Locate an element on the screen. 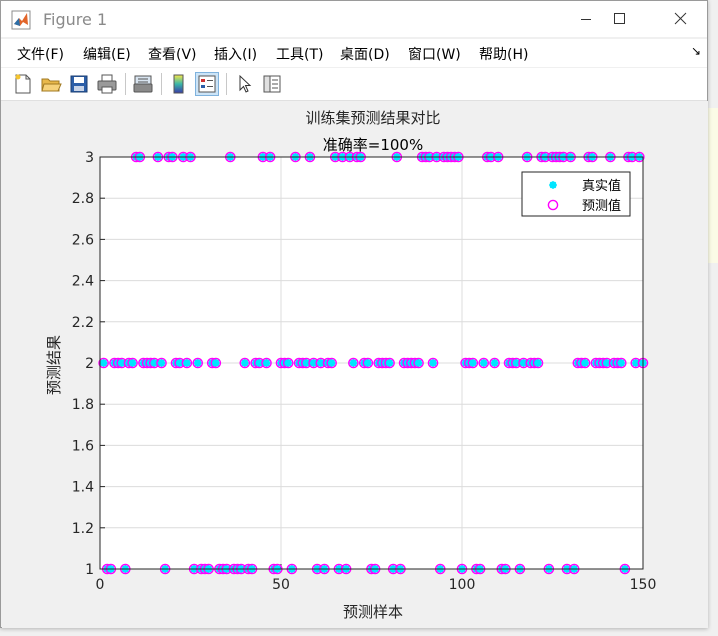  y-tick-label: 1.8 is located at coordinates (83, 405).